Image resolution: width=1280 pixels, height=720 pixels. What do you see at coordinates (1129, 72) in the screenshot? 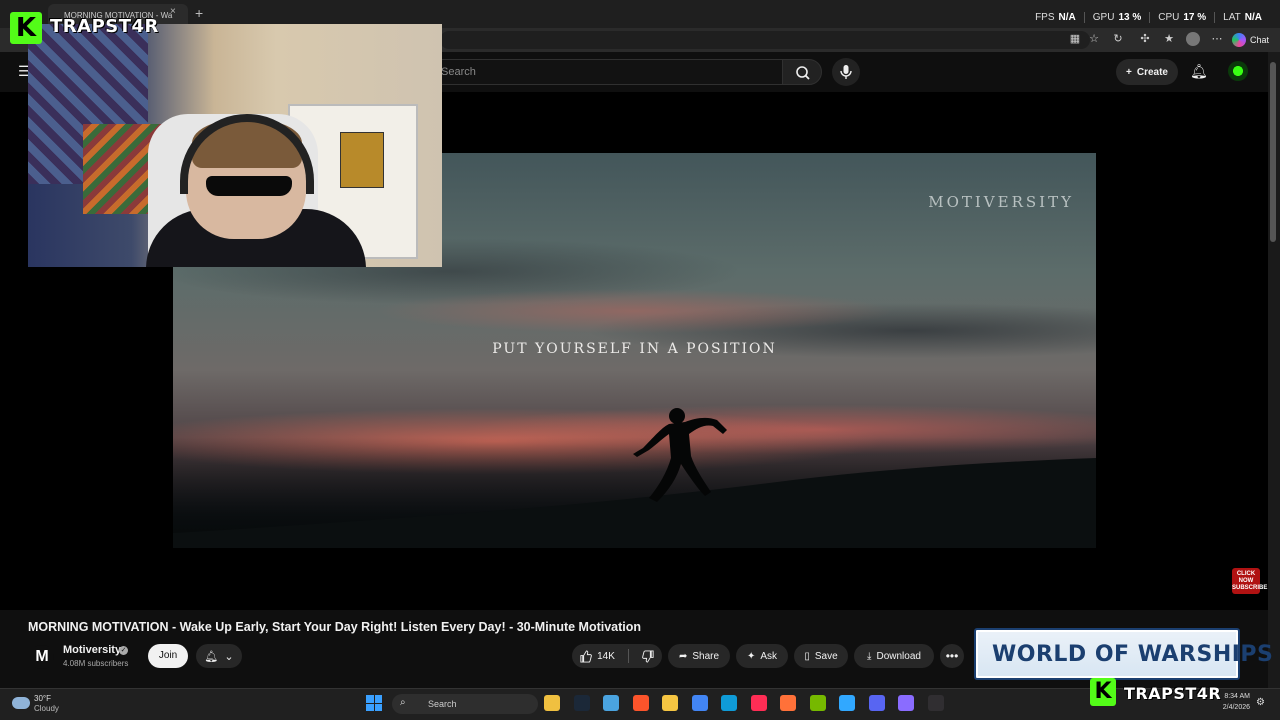
I see `plus-icon: +` at bounding box center [1129, 72].